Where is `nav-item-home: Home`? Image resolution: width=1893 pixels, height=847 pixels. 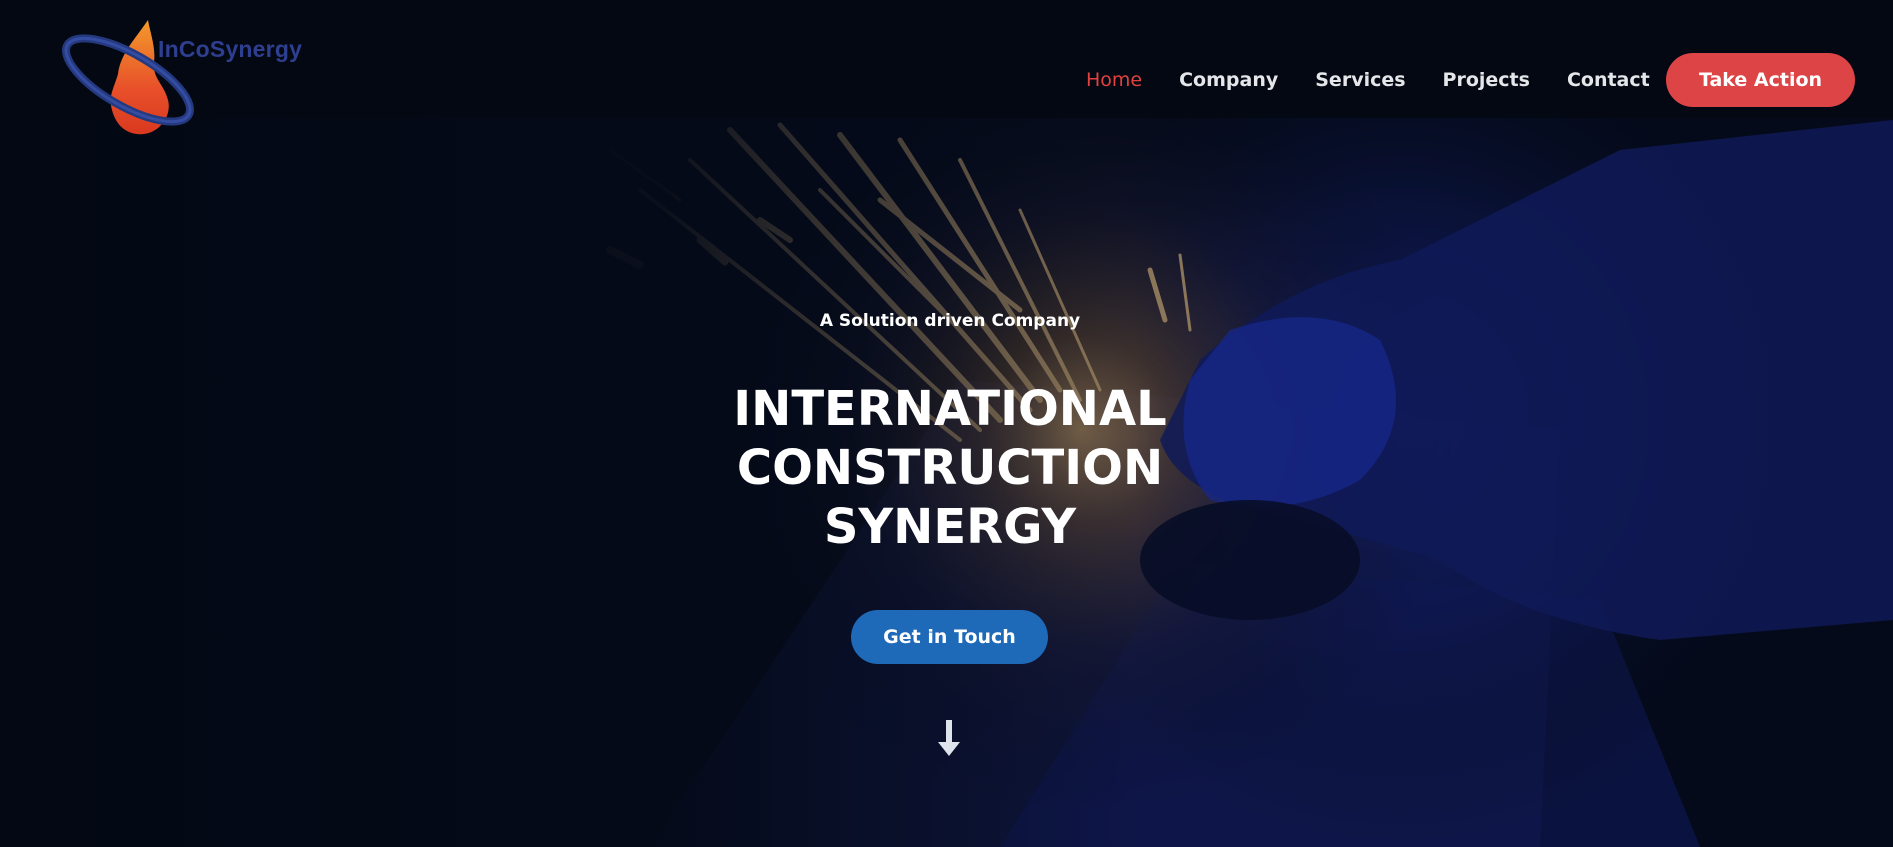
nav-item-home: Home is located at coordinates (1114, 80).